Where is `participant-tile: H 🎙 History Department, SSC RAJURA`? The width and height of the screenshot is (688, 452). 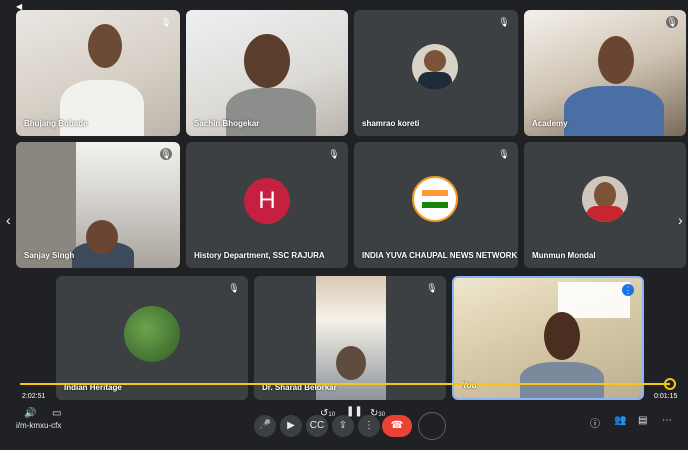
participant-tile: H 🎙 History Department, SSC RAJURA is located at coordinates (267, 205).